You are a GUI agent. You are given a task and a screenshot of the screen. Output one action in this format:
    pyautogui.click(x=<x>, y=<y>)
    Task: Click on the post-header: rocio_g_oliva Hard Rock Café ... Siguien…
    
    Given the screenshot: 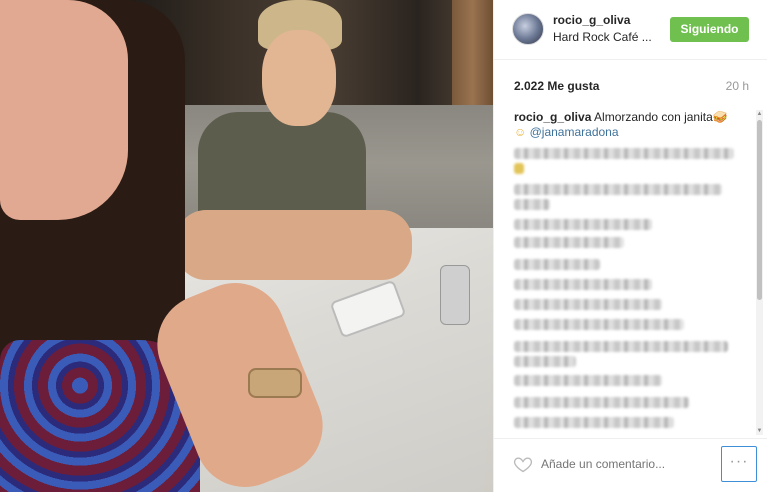 What is the action you would take?
    pyautogui.click(x=630, y=30)
    